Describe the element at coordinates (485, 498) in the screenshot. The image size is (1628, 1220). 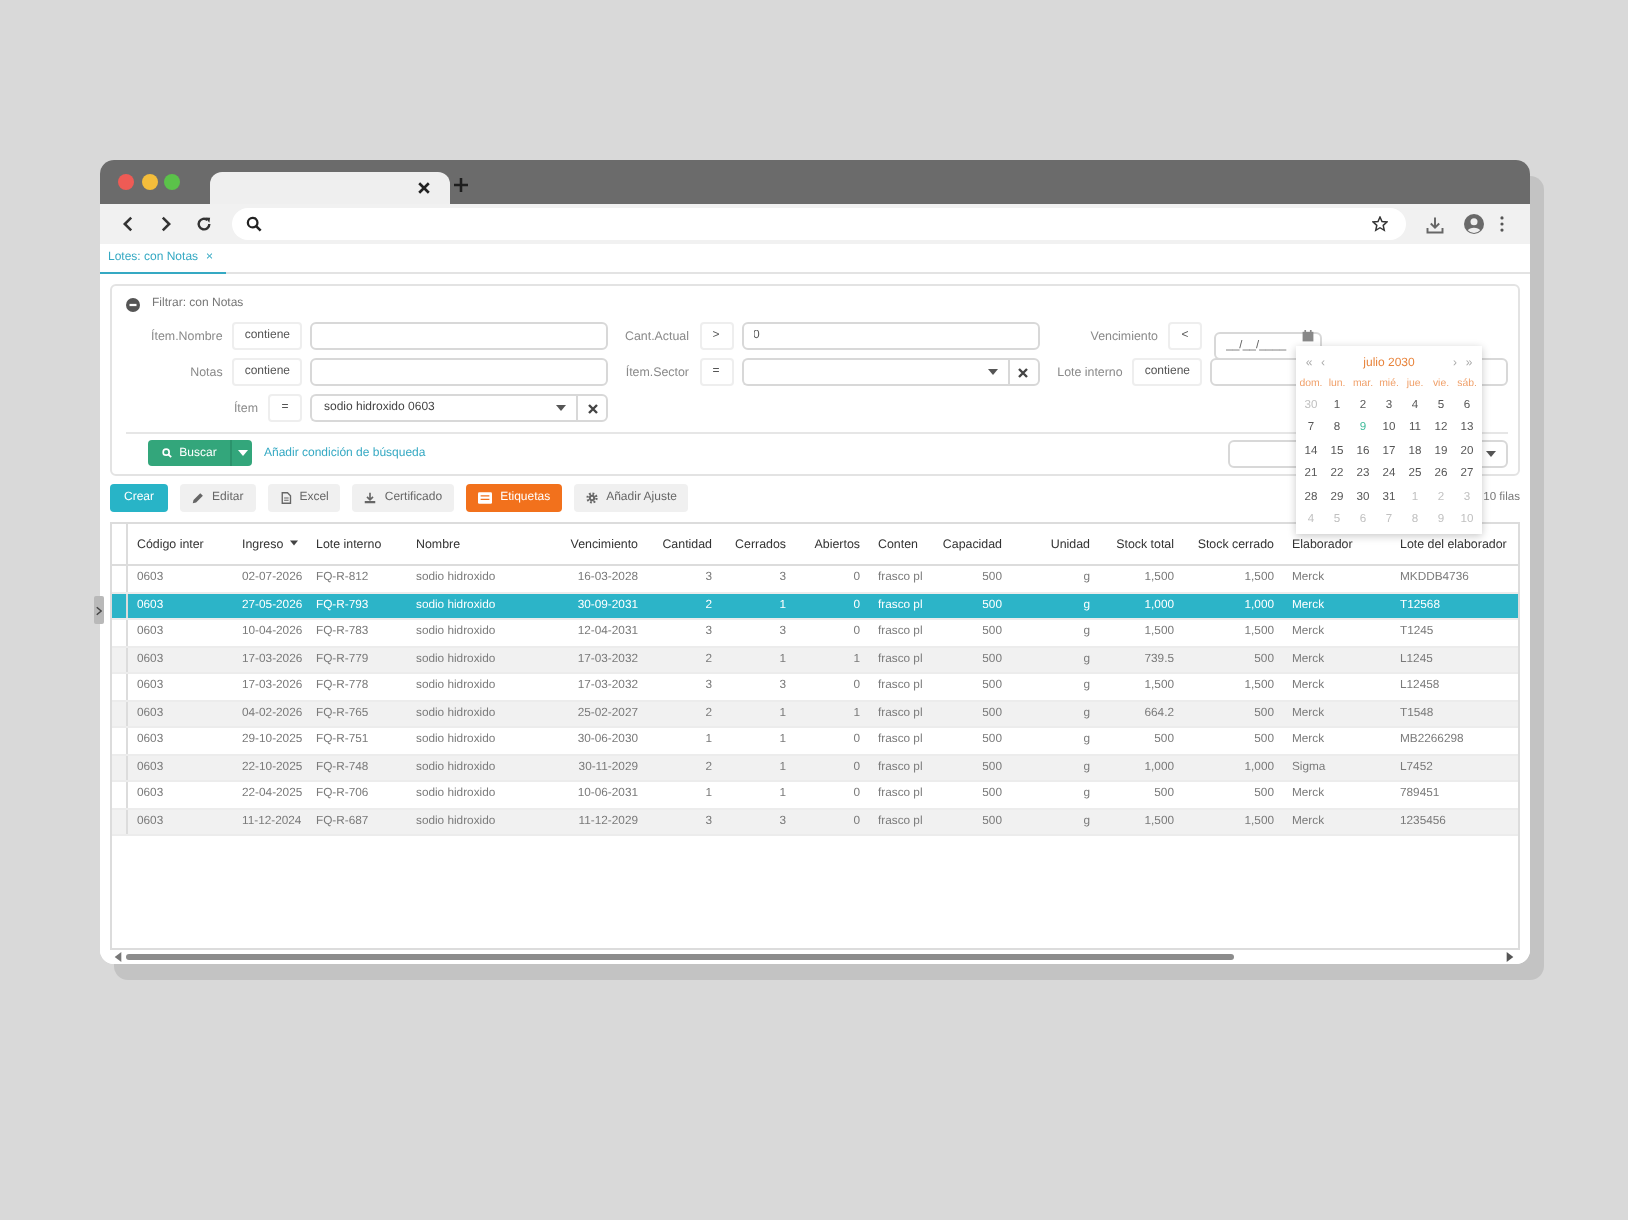
I see `card-icon` at that location.